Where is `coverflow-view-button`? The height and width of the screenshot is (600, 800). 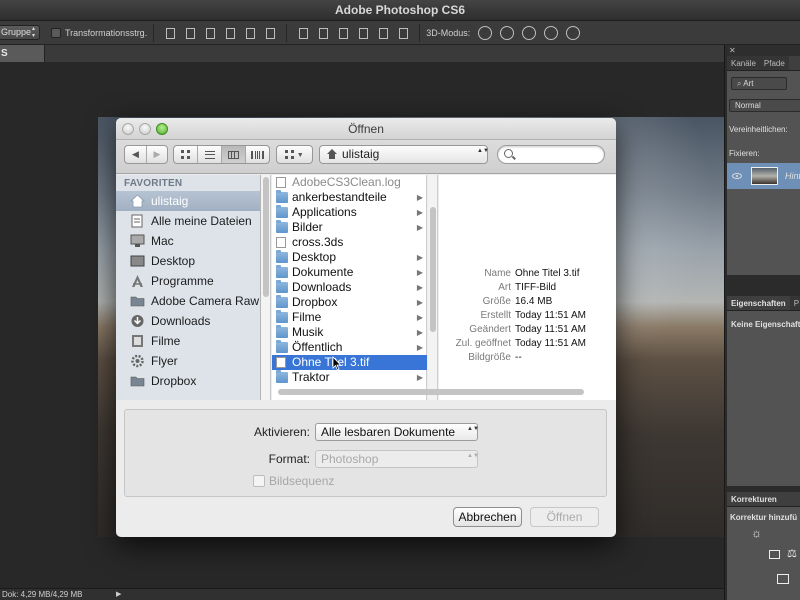
coverflow-view-button is located at coordinates (257, 154).